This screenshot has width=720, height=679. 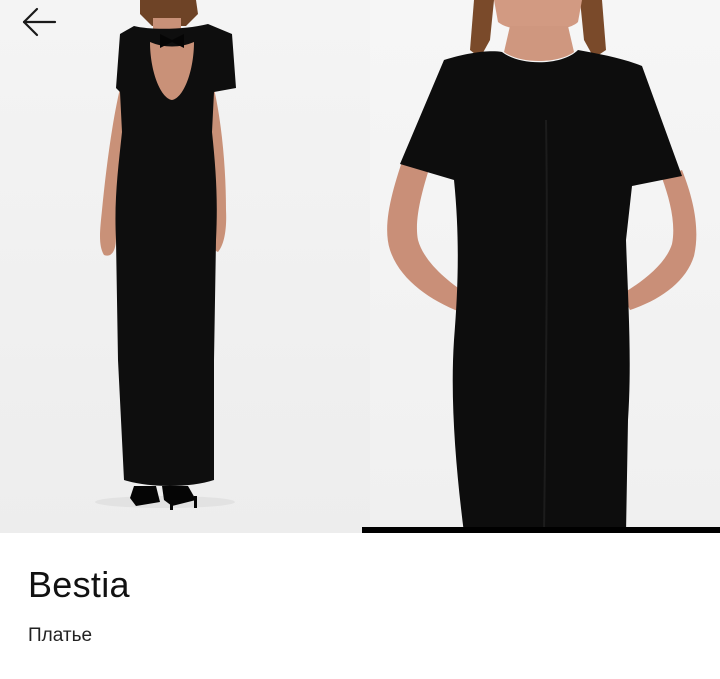 I want to click on dress-back-illustration, so click(x=165, y=255).